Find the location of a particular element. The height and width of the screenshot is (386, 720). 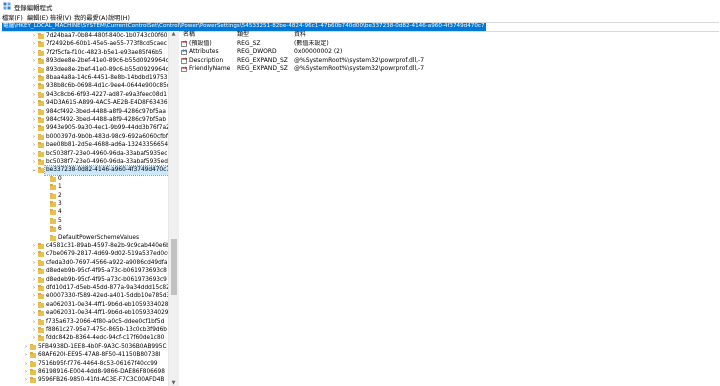

tree-item: › 9596FB26-9850-41fd-AC3E-F7C3C00AFD4B is located at coordinates (84, 380).